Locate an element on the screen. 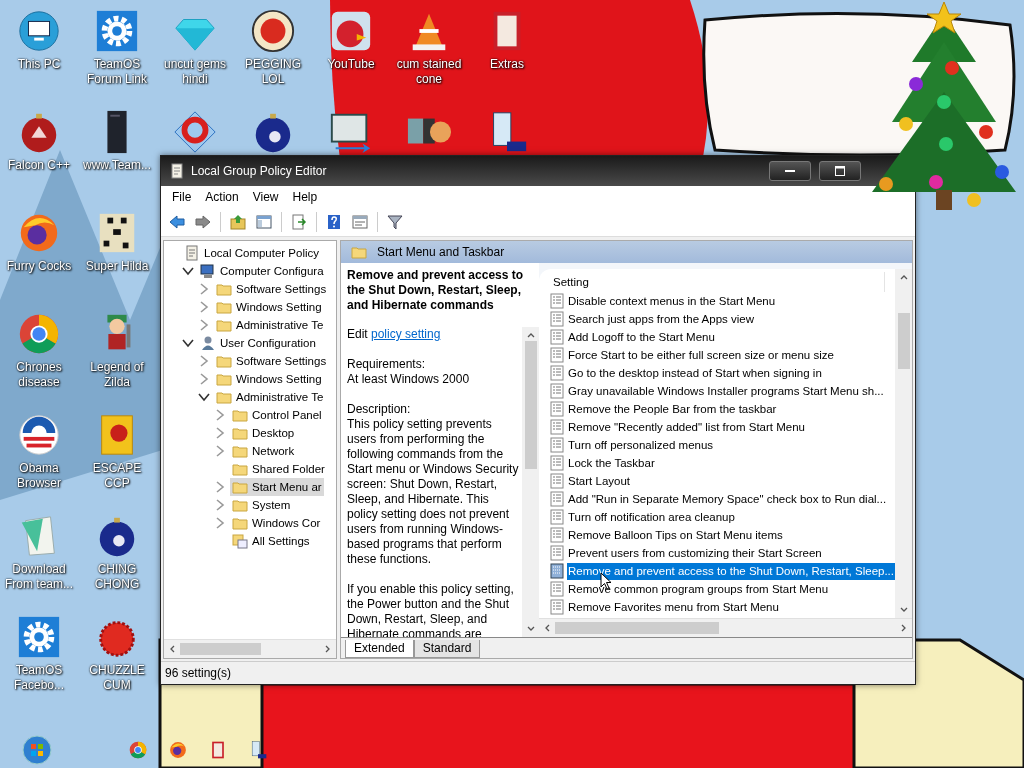 This screenshot has width=1024, height=768. setting-item: Remove the People Bar from the taskbar is located at coordinates (731, 409).